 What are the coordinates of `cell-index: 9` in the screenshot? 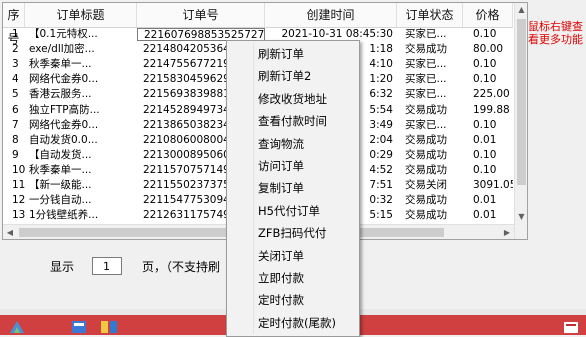 It's located at (14, 155).